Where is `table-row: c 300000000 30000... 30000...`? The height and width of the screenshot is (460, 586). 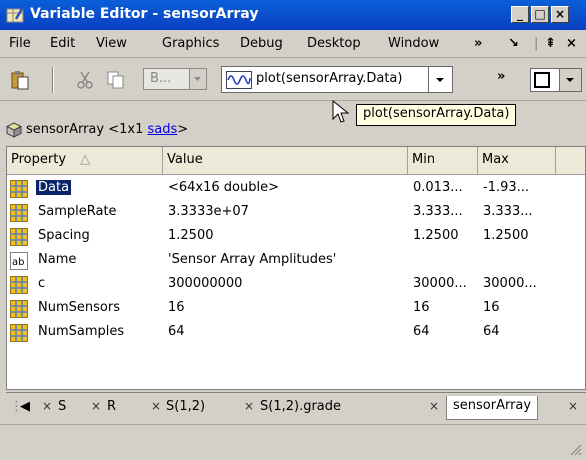
table-row: c 300000000 30000... 30000... is located at coordinates (296, 285).